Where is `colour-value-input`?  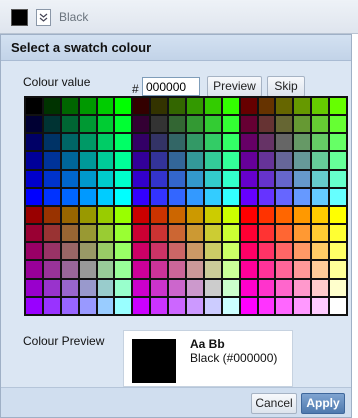 colour-value-input is located at coordinates (171, 86).